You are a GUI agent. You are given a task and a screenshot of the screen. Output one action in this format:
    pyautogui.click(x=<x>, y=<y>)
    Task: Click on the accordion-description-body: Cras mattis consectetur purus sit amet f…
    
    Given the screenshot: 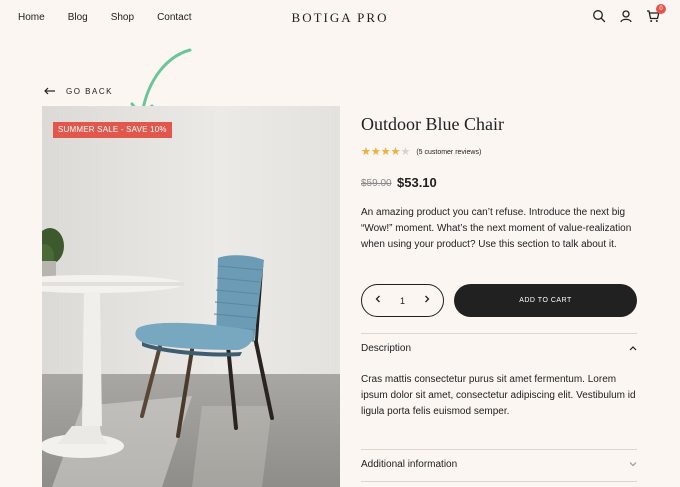 What is the action you would take?
    pyautogui.click(x=498, y=395)
    